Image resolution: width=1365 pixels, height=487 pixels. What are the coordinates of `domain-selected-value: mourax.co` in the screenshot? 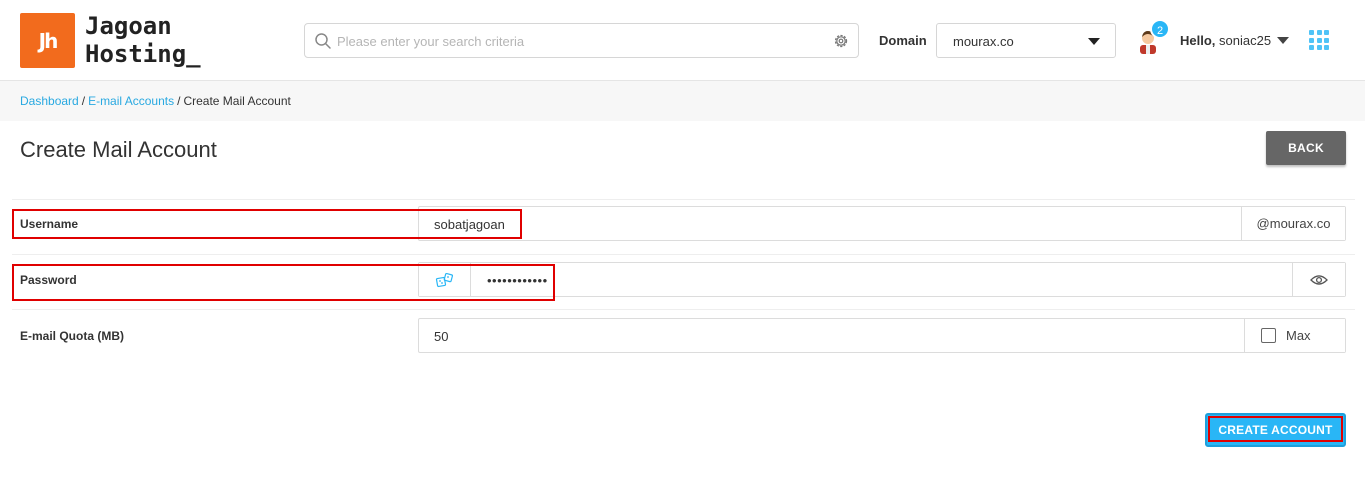 It's located at (983, 41).